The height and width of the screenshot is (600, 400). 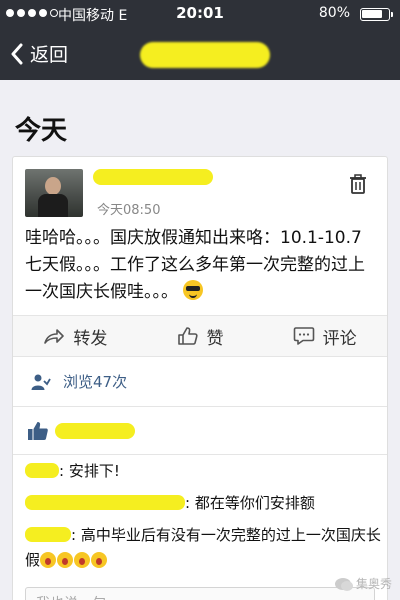 I want to click on comment-bubble-icon, so click(x=303, y=336).